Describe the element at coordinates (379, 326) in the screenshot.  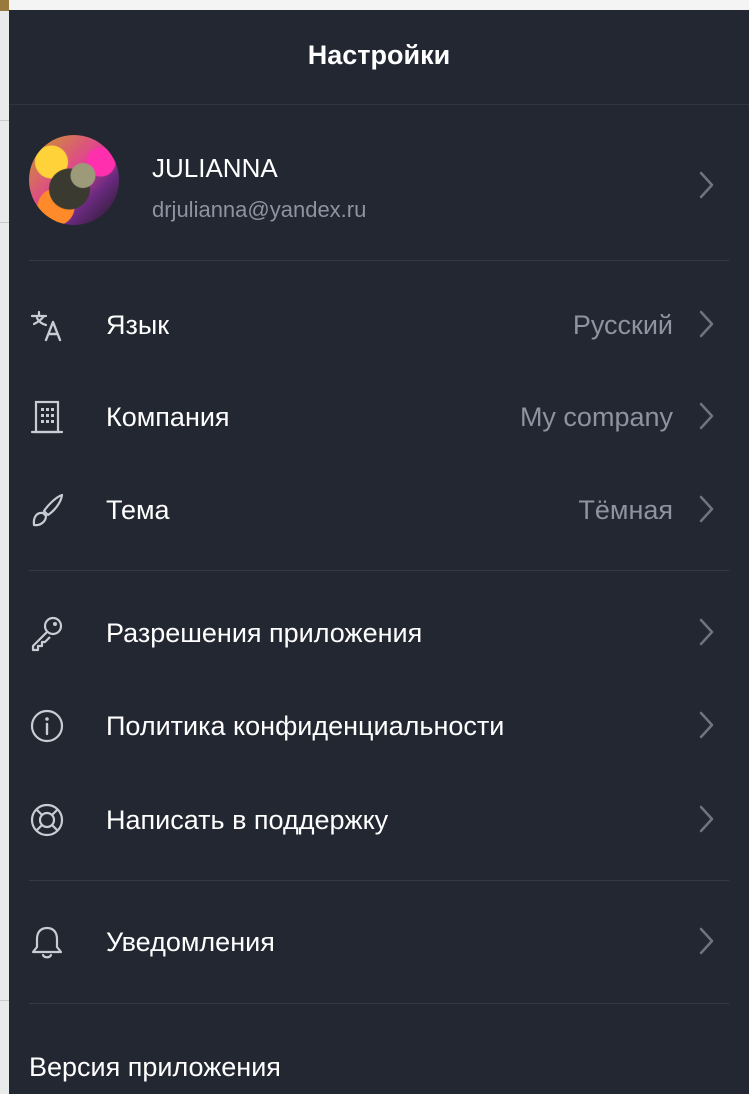
I see `setting-language: Язык Русский` at that location.